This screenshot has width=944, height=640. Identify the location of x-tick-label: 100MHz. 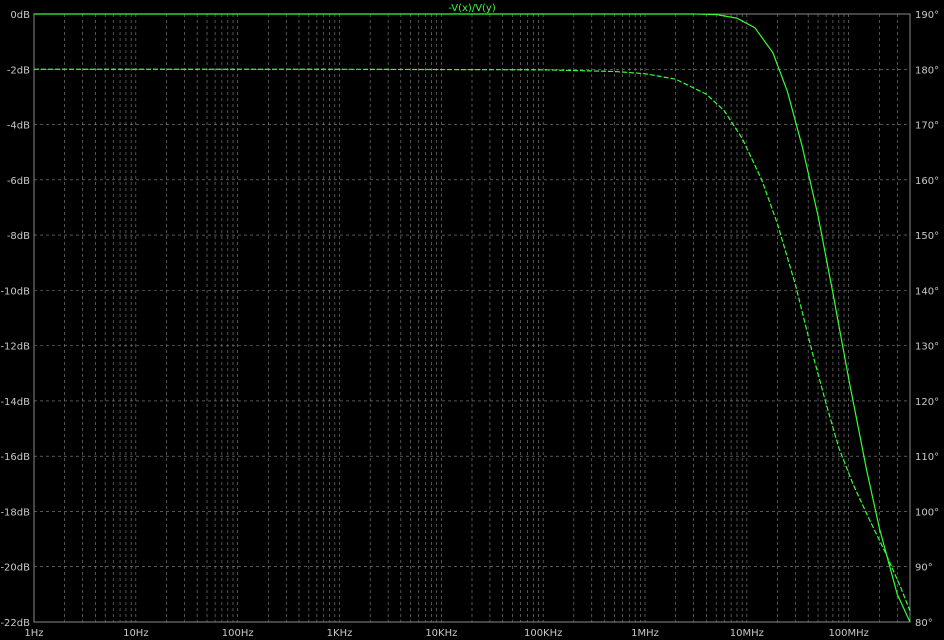
(848, 633).